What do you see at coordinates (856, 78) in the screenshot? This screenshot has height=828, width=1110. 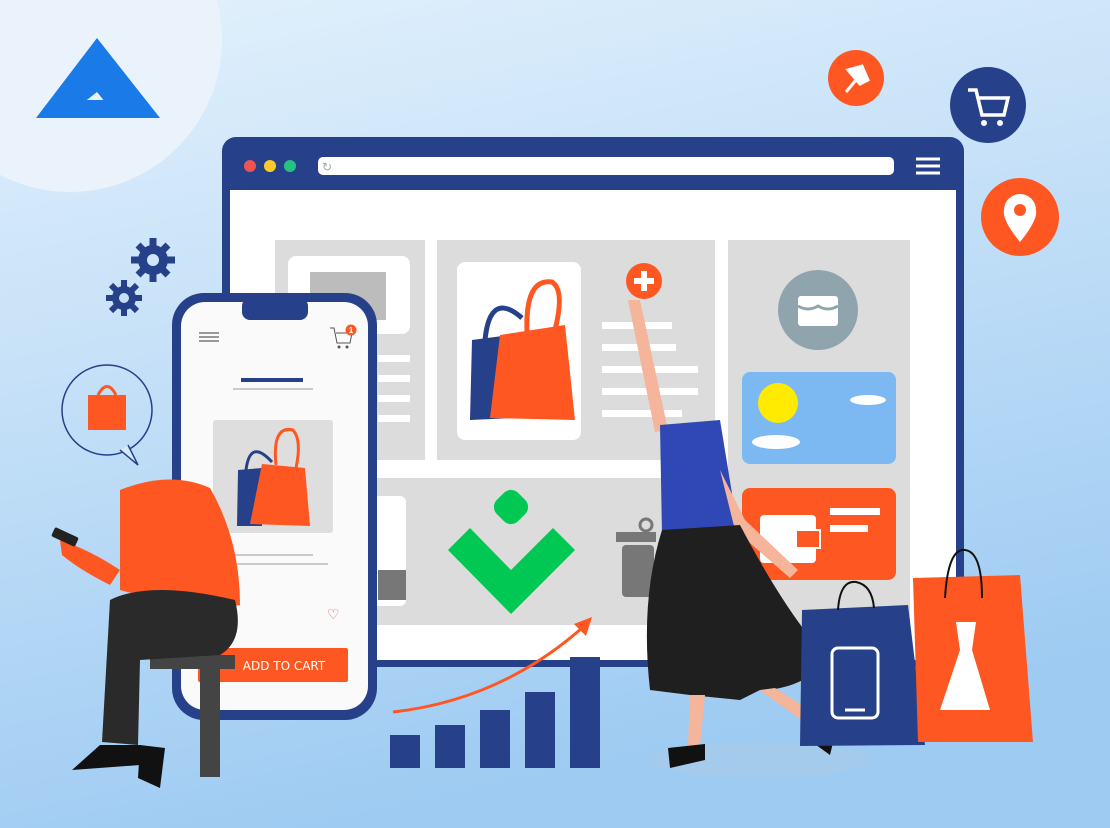 I see `pin-icon` at bounding box center [856, 78].